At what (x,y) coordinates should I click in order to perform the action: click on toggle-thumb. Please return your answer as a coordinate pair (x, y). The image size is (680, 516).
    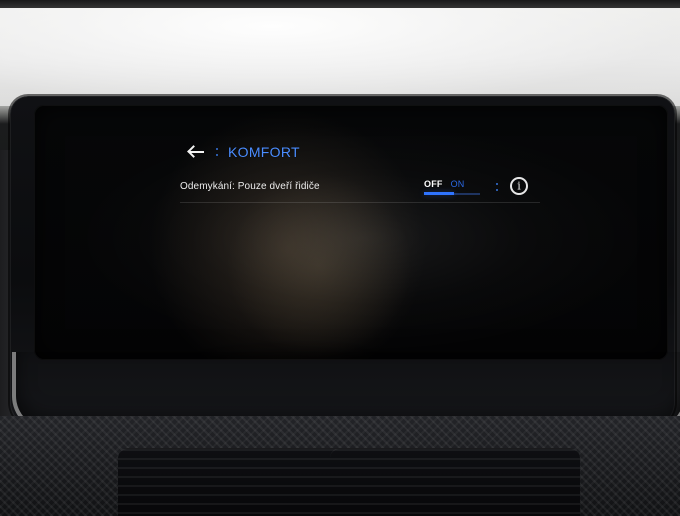
    Looking at the image, I should click on (439, 193).